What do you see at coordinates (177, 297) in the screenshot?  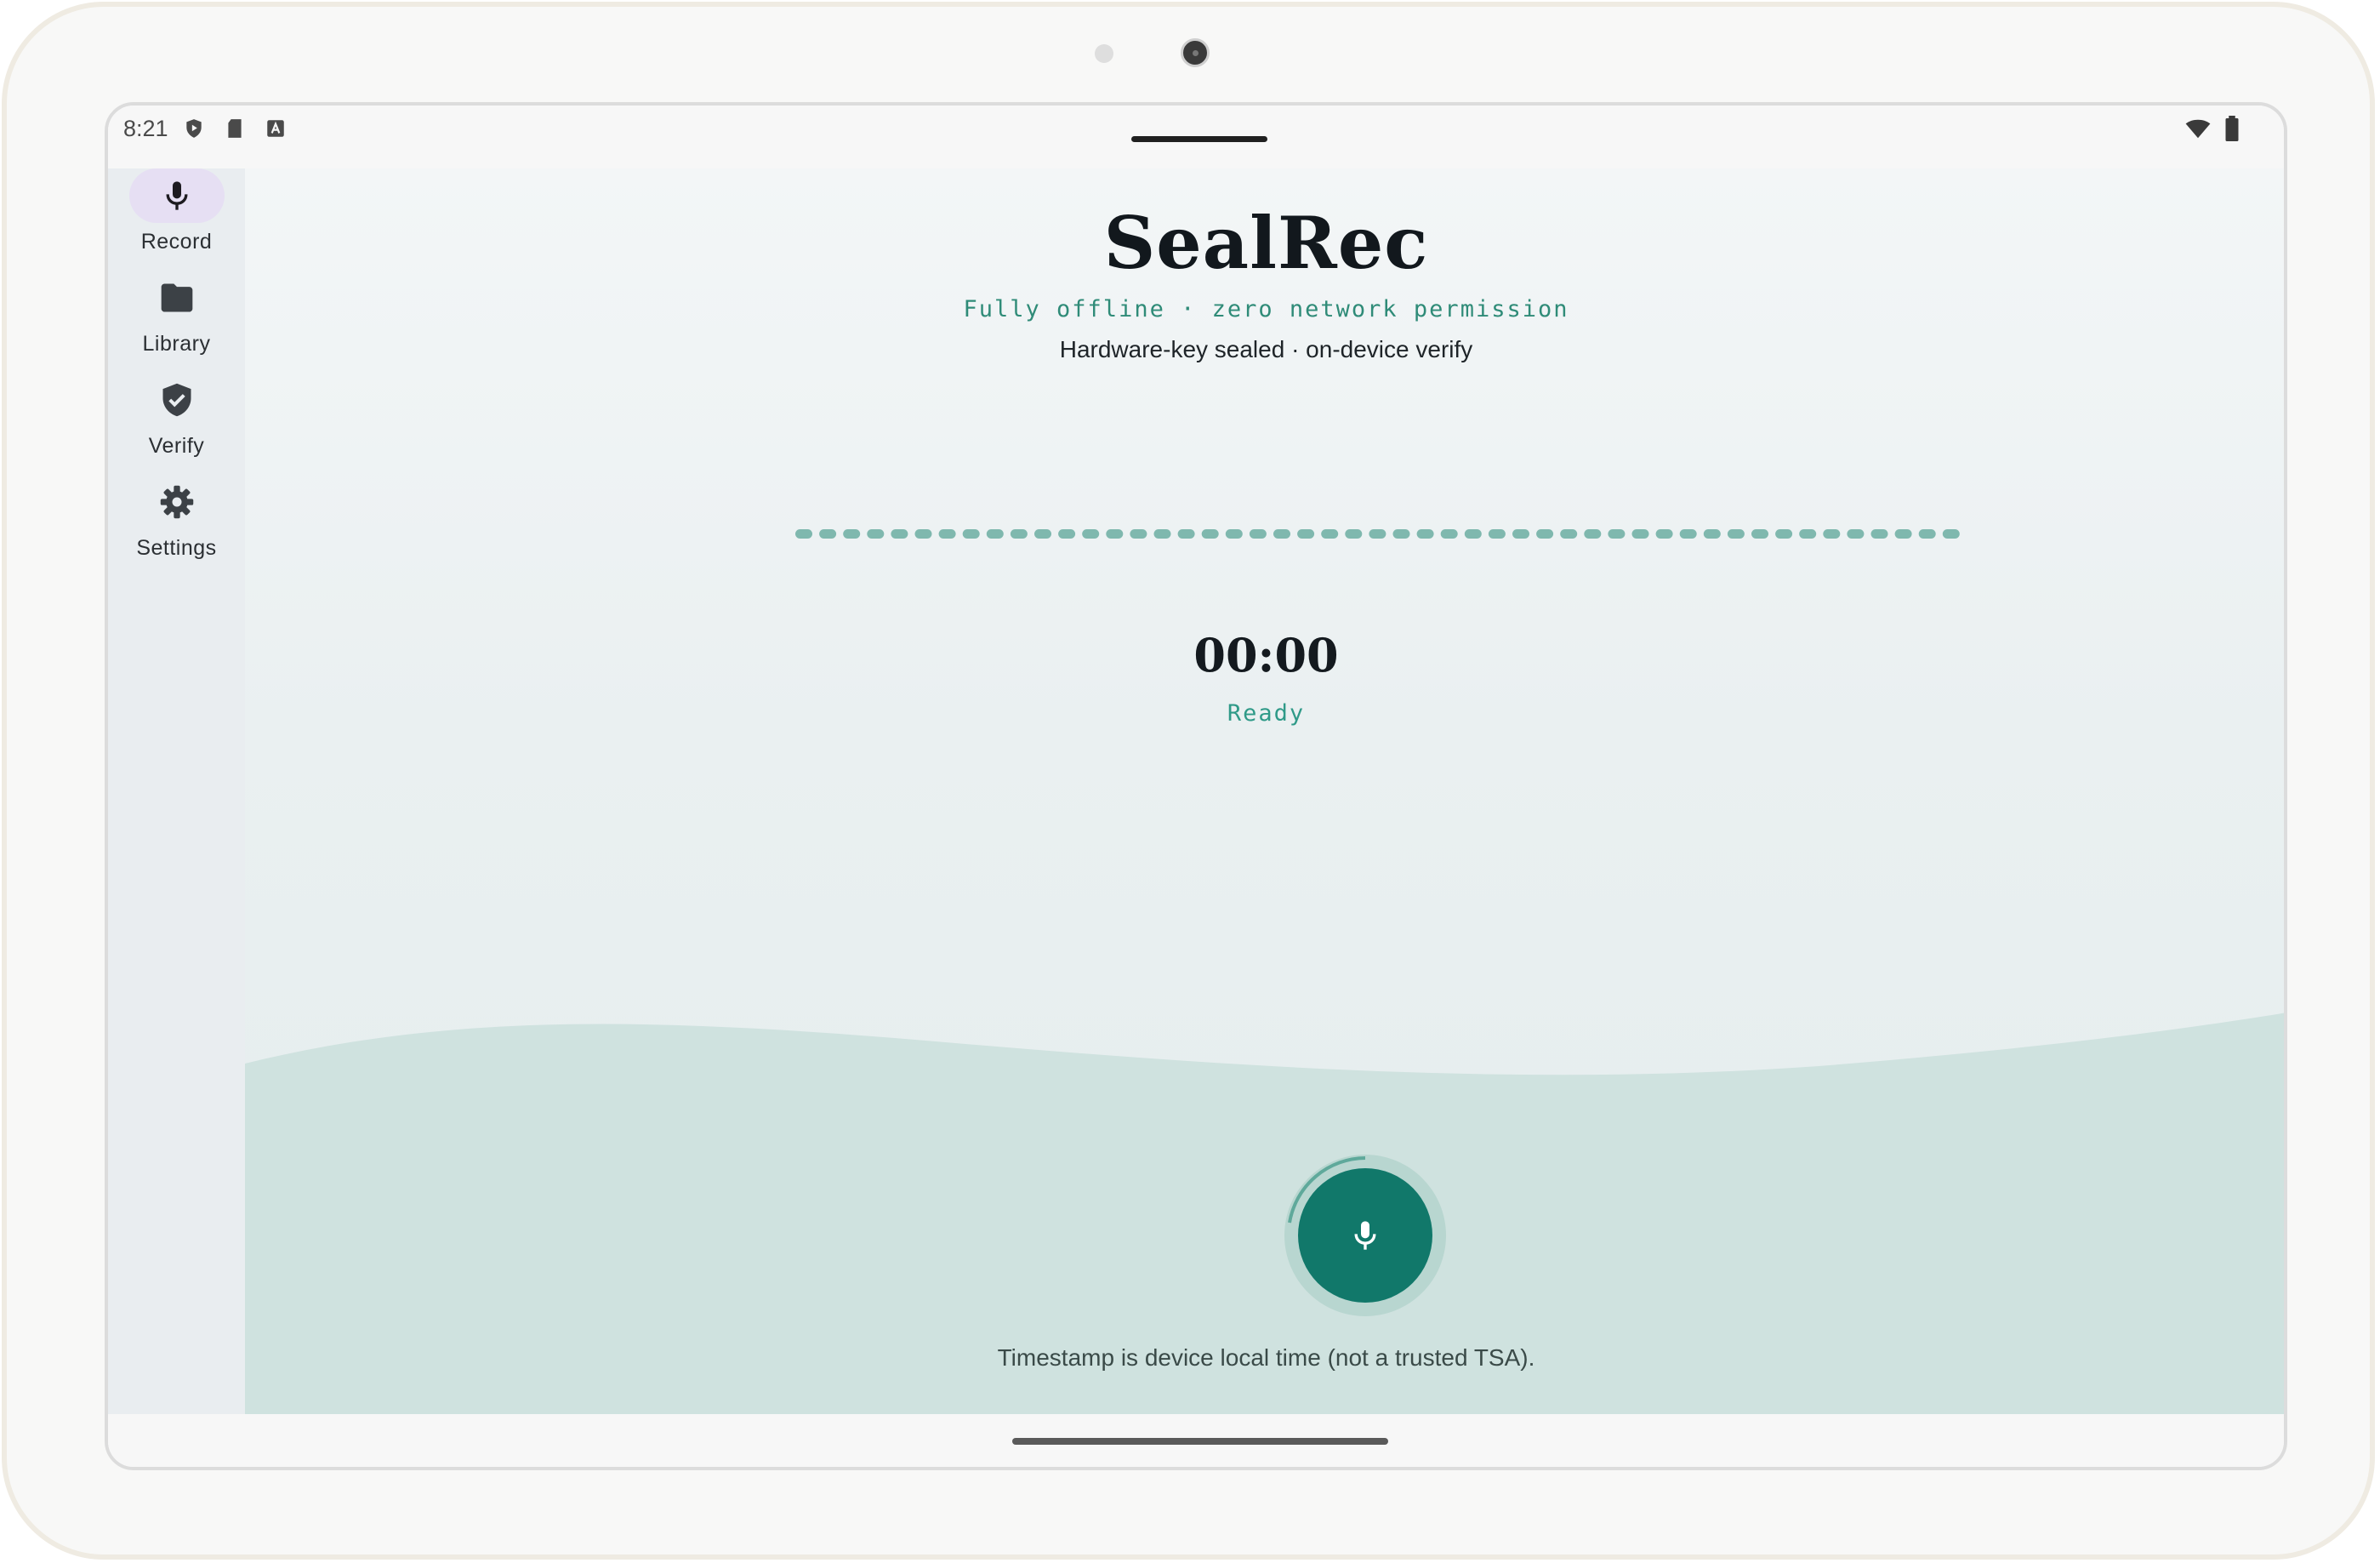 I see `folder-icon` at bounding box center [177, 297].